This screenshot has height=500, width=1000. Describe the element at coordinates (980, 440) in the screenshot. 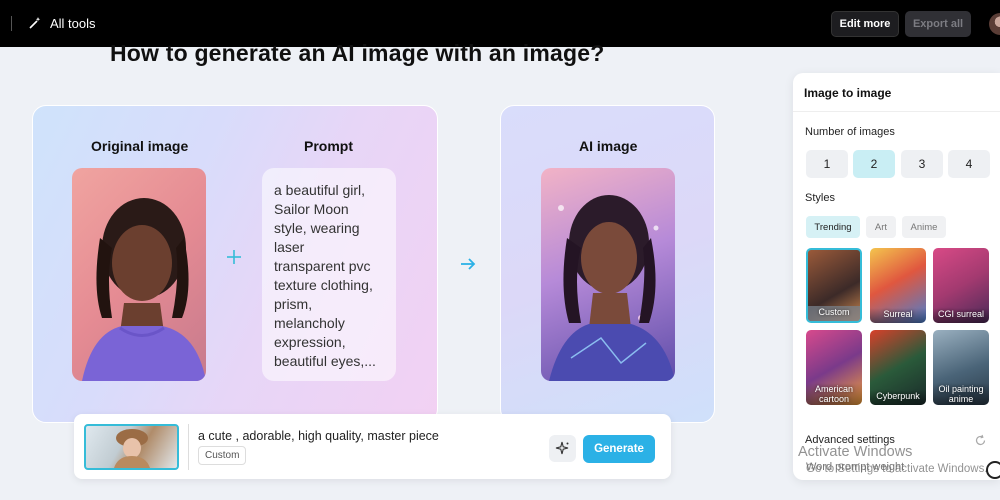

I see `reset-icon` at that location.